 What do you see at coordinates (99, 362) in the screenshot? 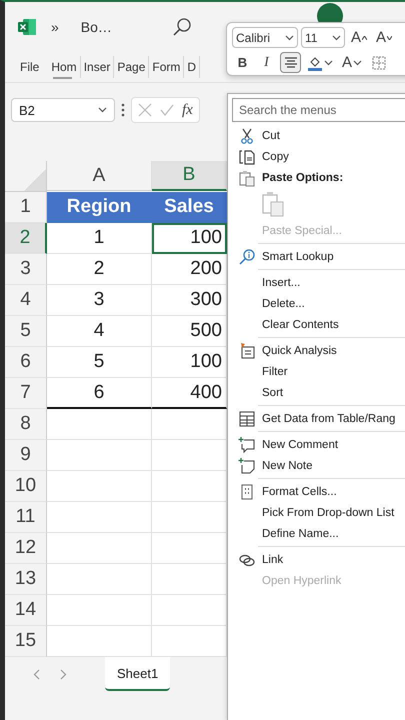
I see `table-cell: 5` at bounding box center [99, 362].